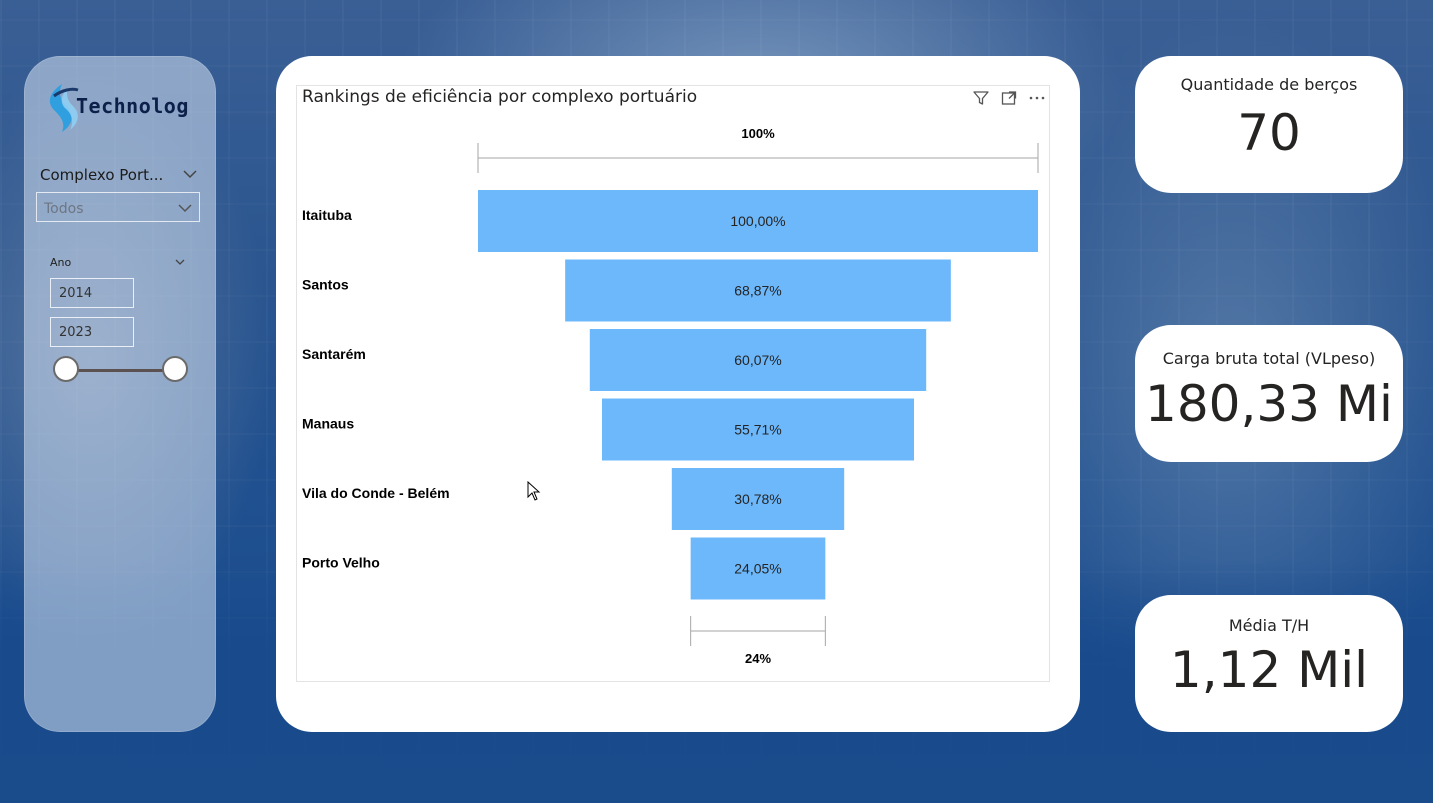 The height and width of the screenshot is (803, 1433). Describe the element at coordinates (92, 332) in the screenshot. I see `year-to-input: 2023` at that location.